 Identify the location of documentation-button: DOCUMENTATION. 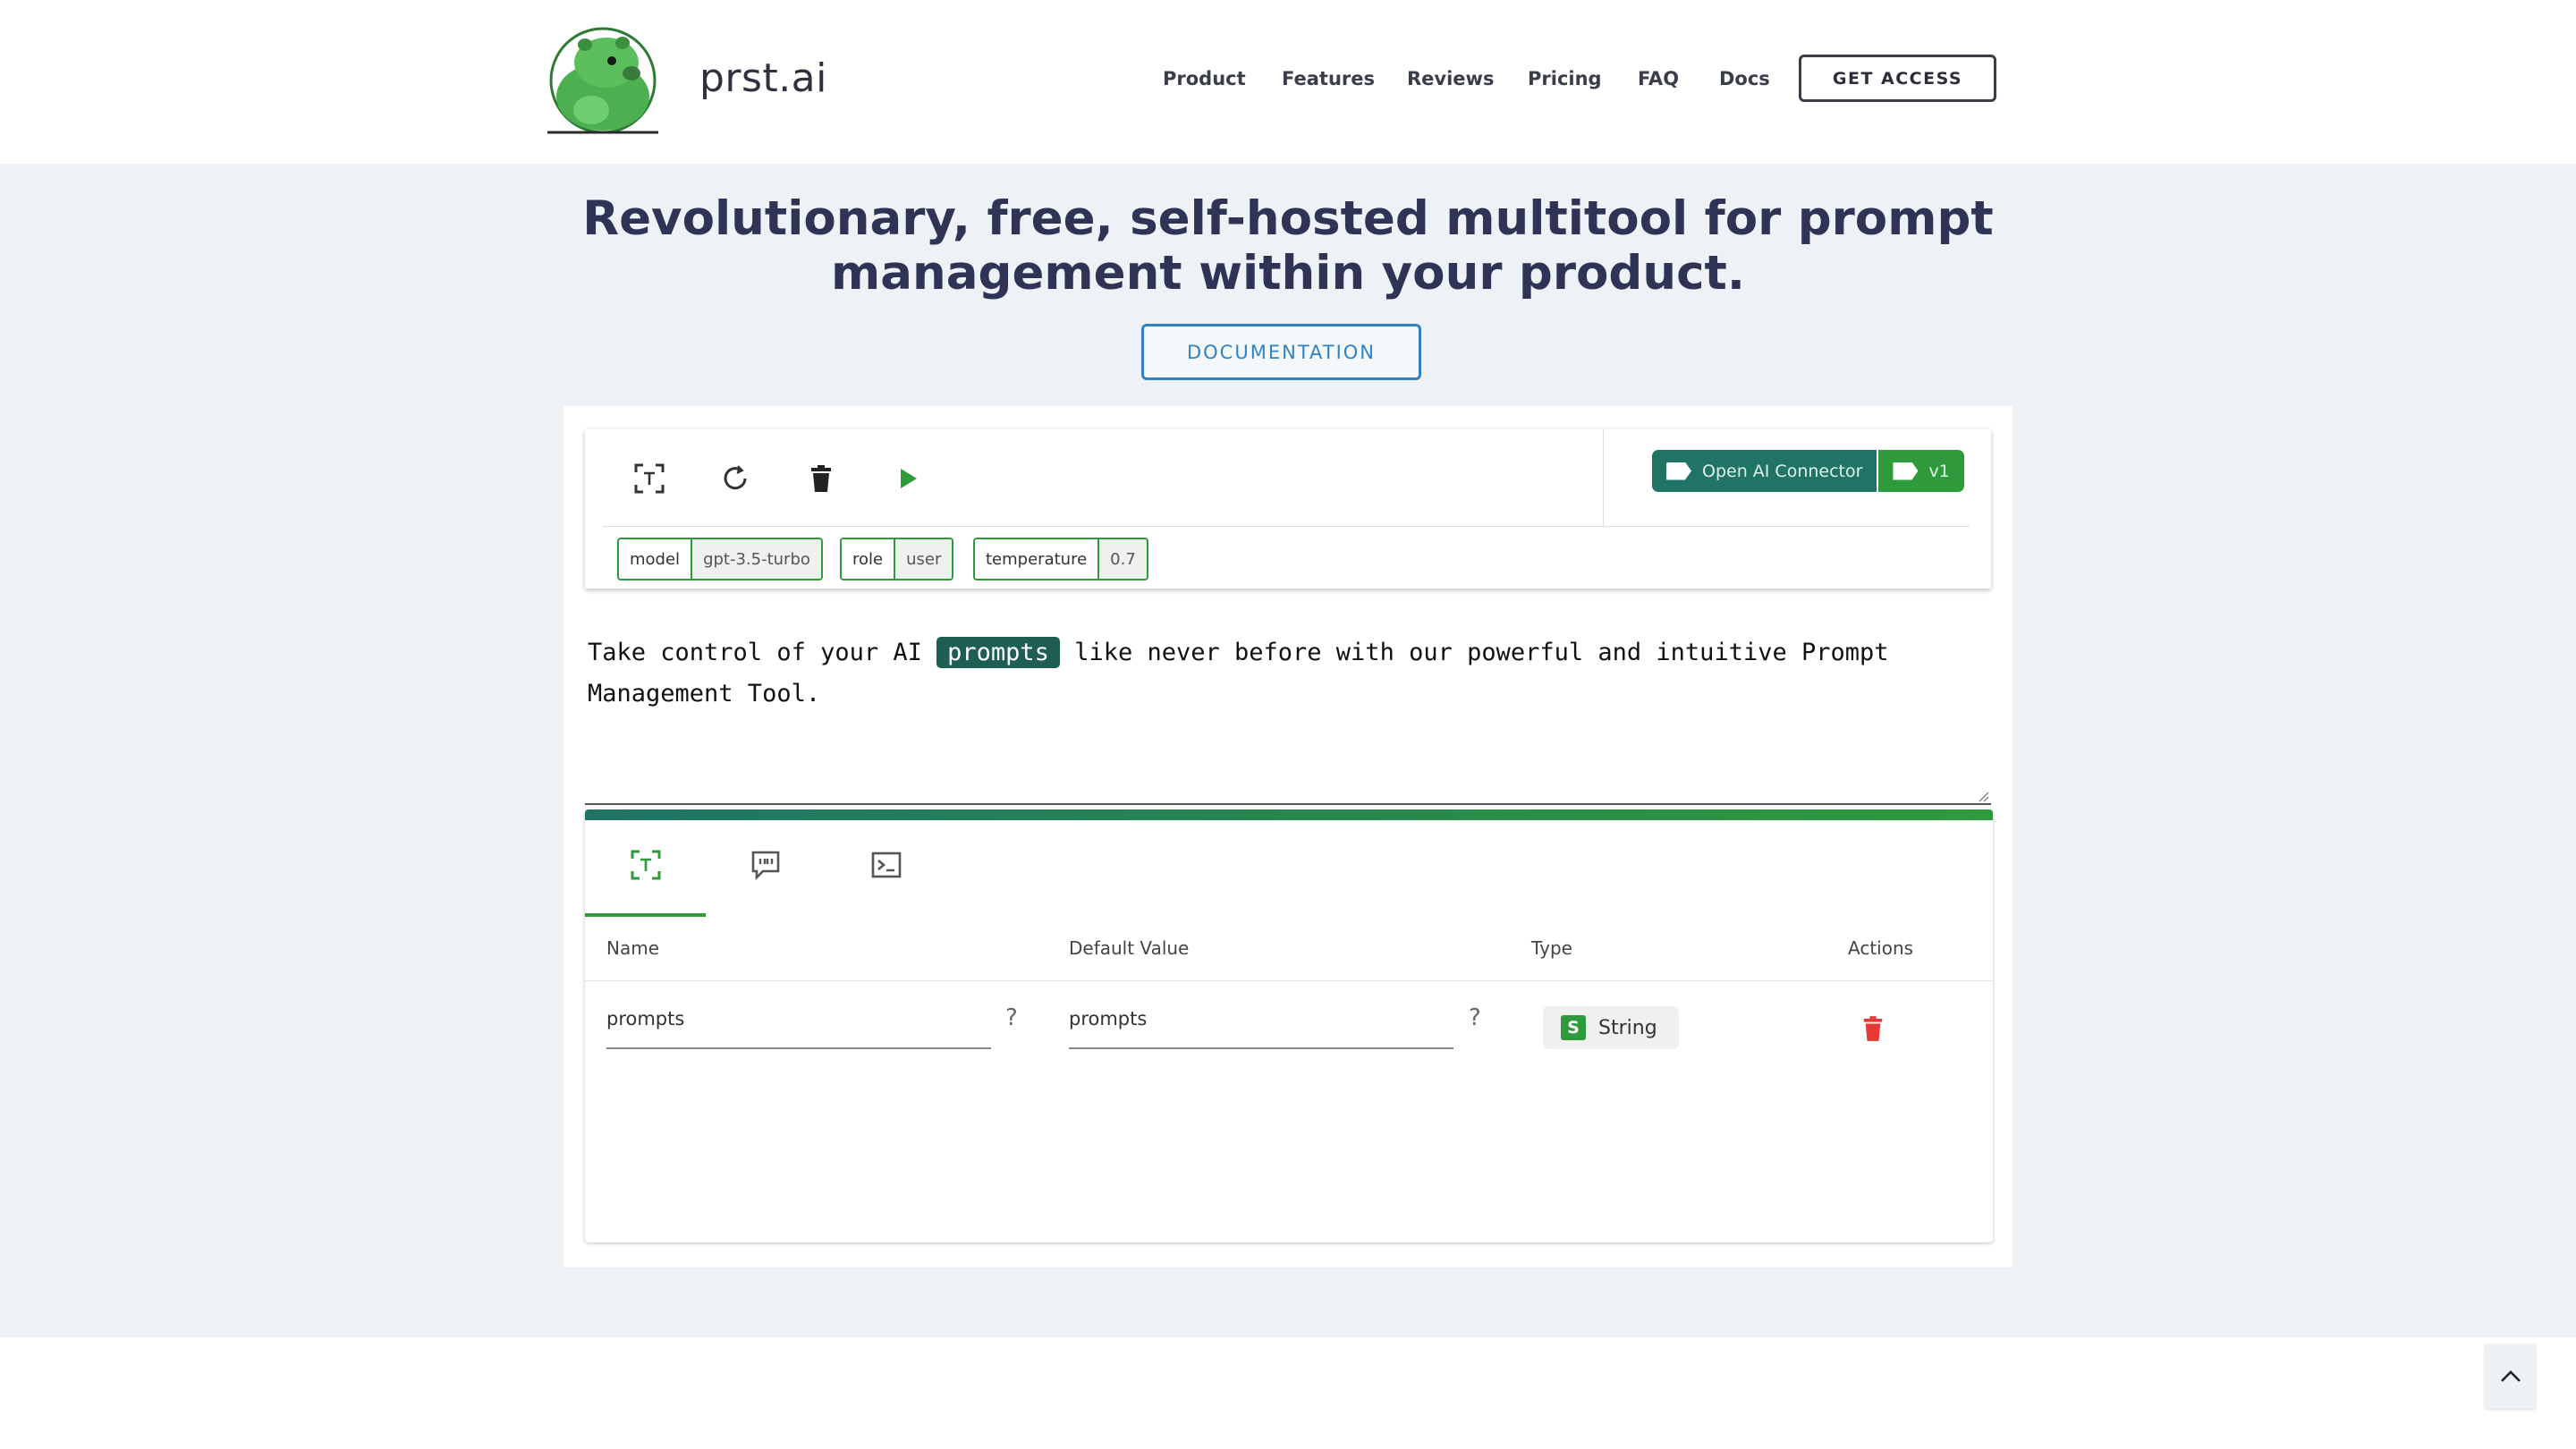
(1281, 352).